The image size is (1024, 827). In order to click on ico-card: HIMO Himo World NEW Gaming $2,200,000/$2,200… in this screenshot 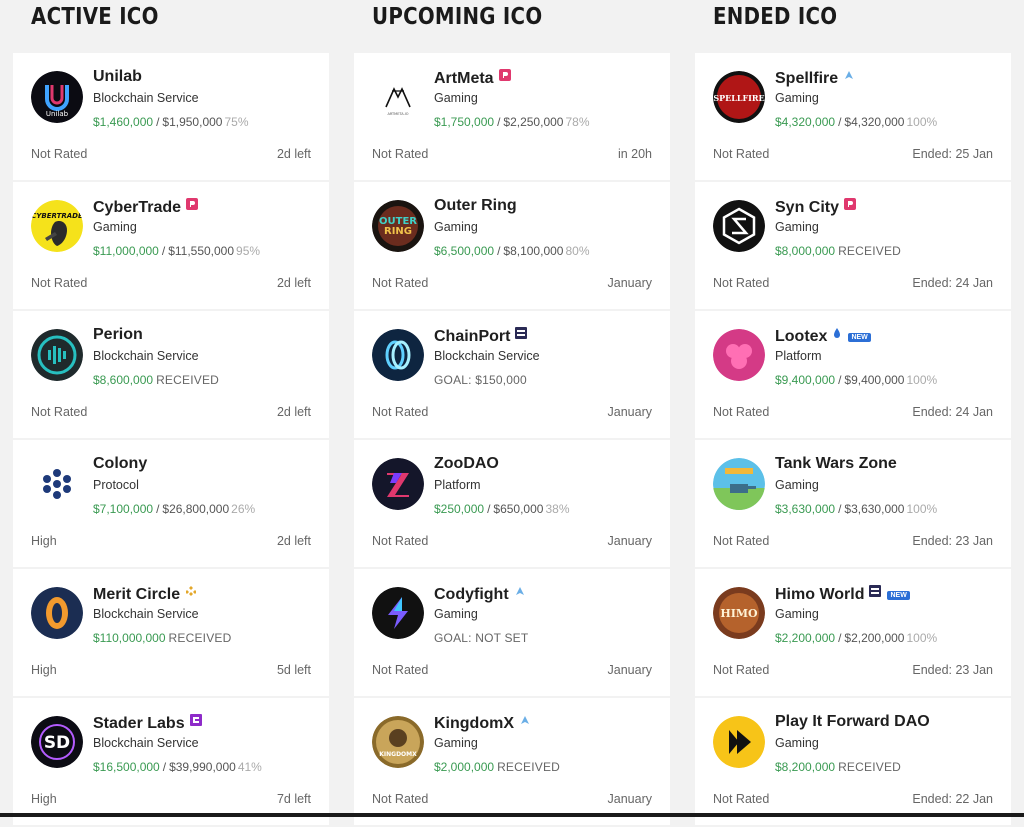, I will do `click(853, 632)`.